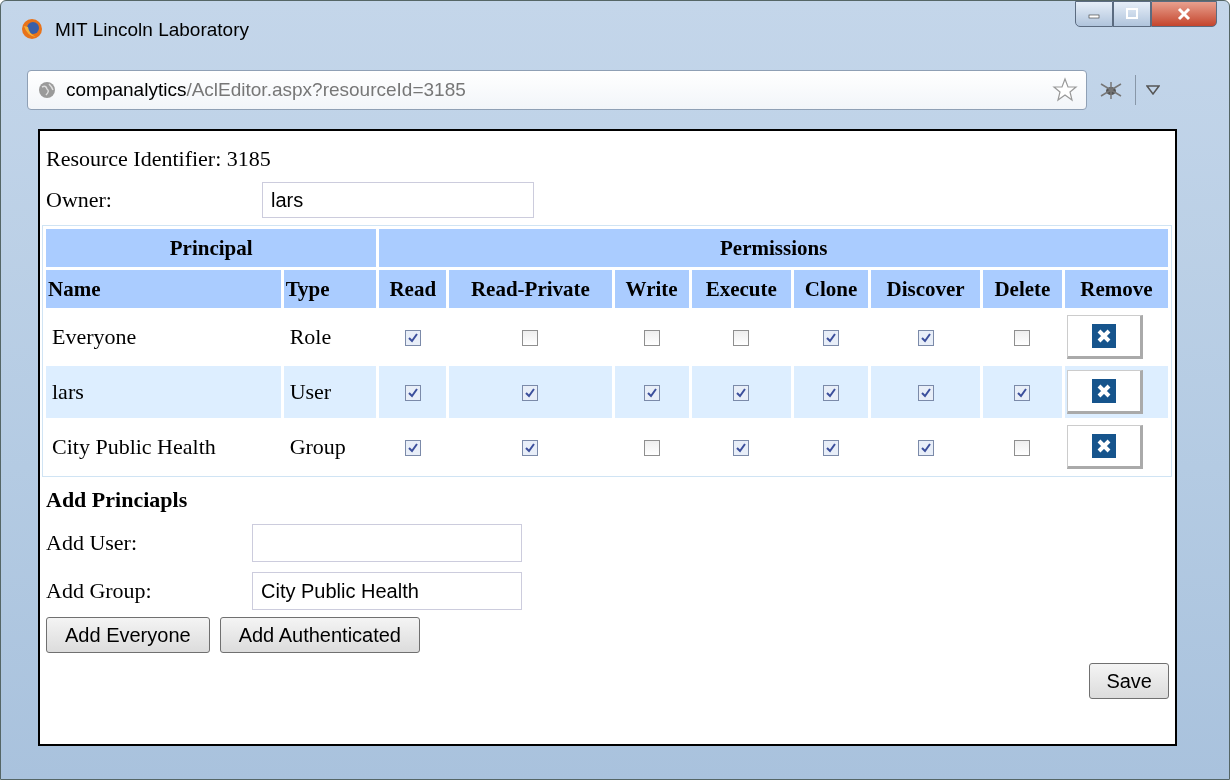 The height and width of the screenshot is (780, 1230). What do you see at coordinates (319, 635) in the screenshot?
I see `add-button: Add Authenticated` at bounding box center [319, 635].